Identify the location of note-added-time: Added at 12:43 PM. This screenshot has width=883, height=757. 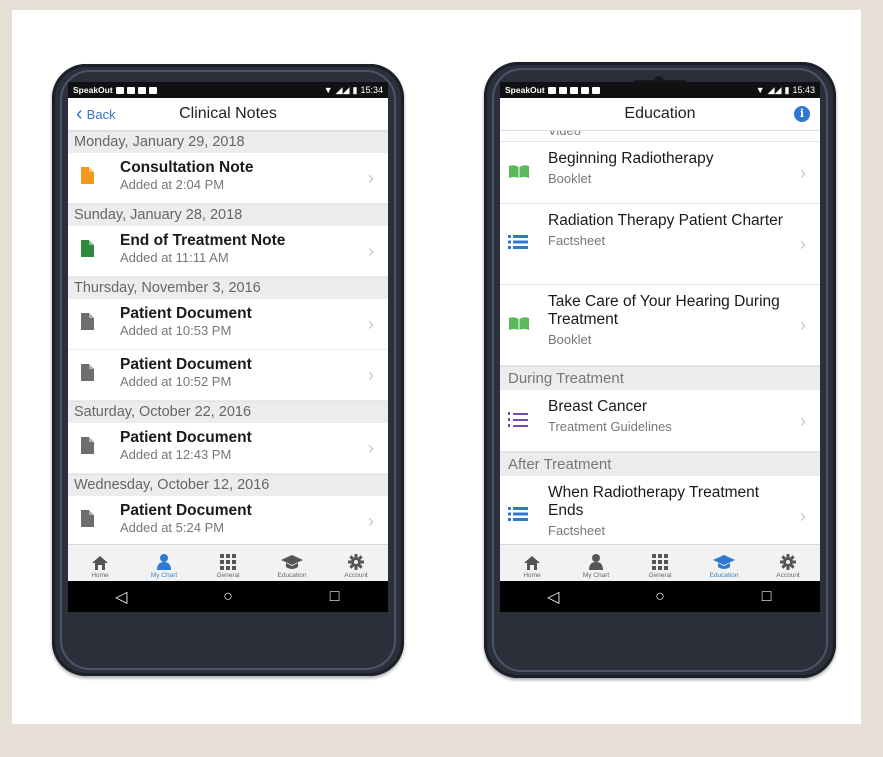
(176, 454).